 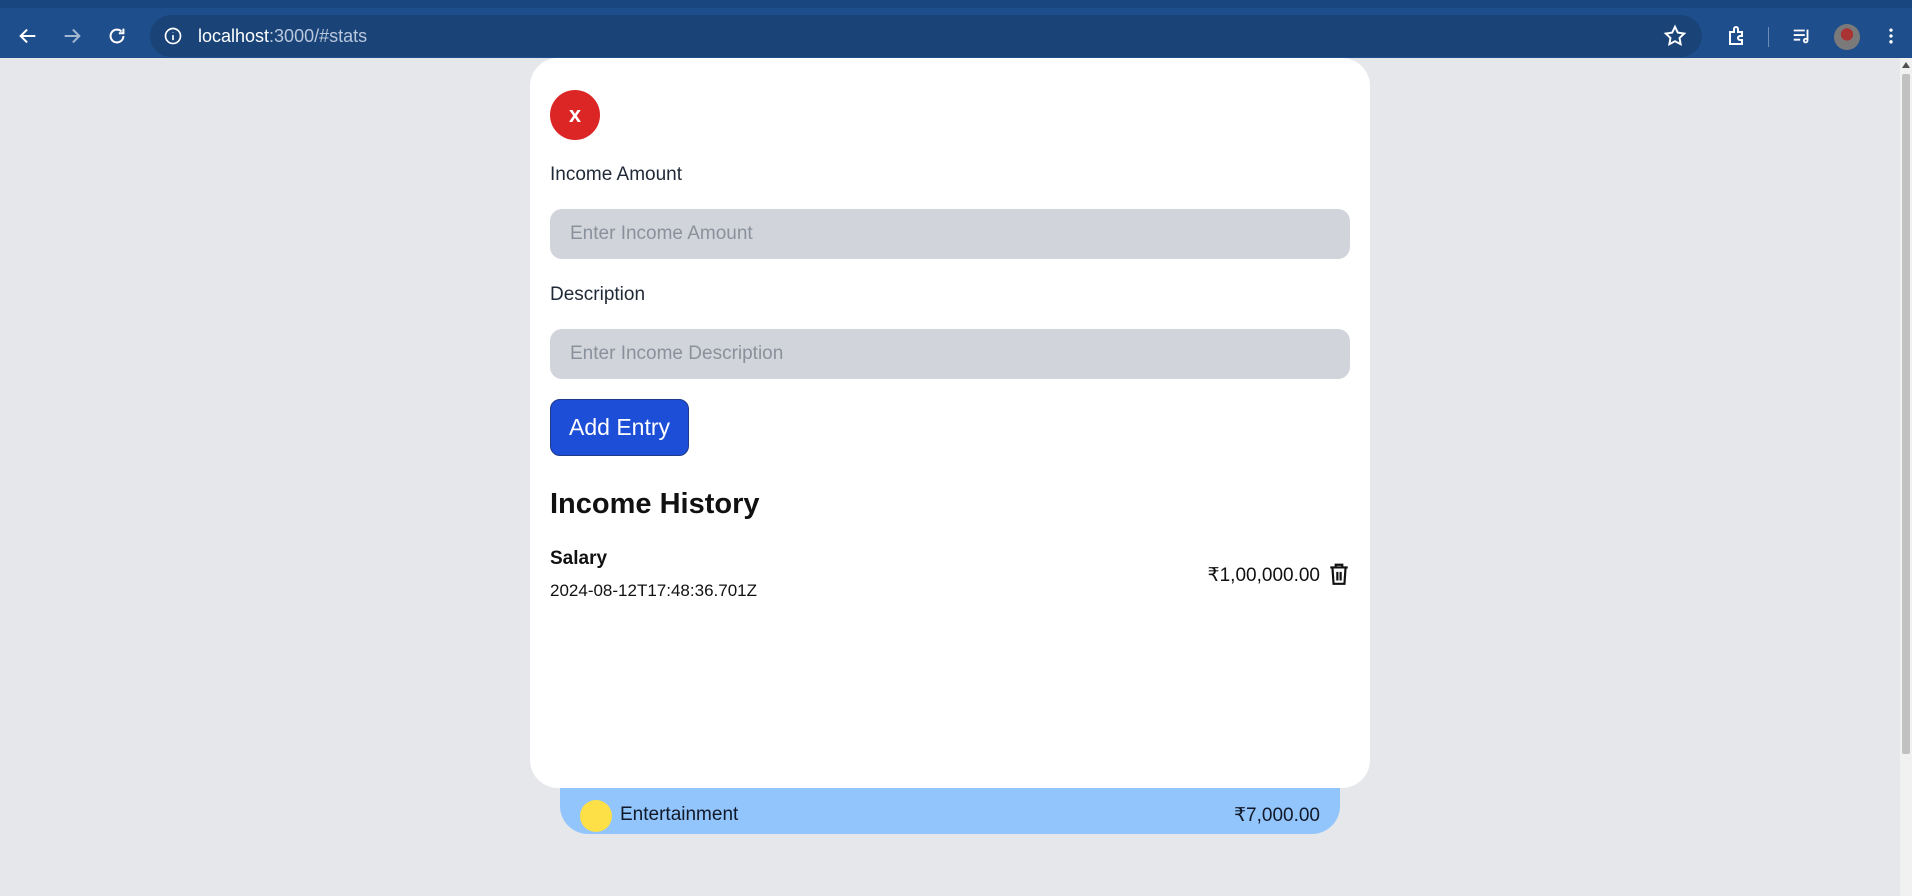 What do you see at coordinates (1906, 414) in the screenshot?
I see `scrollbar-thumb` at bounding box center [1906, 414].